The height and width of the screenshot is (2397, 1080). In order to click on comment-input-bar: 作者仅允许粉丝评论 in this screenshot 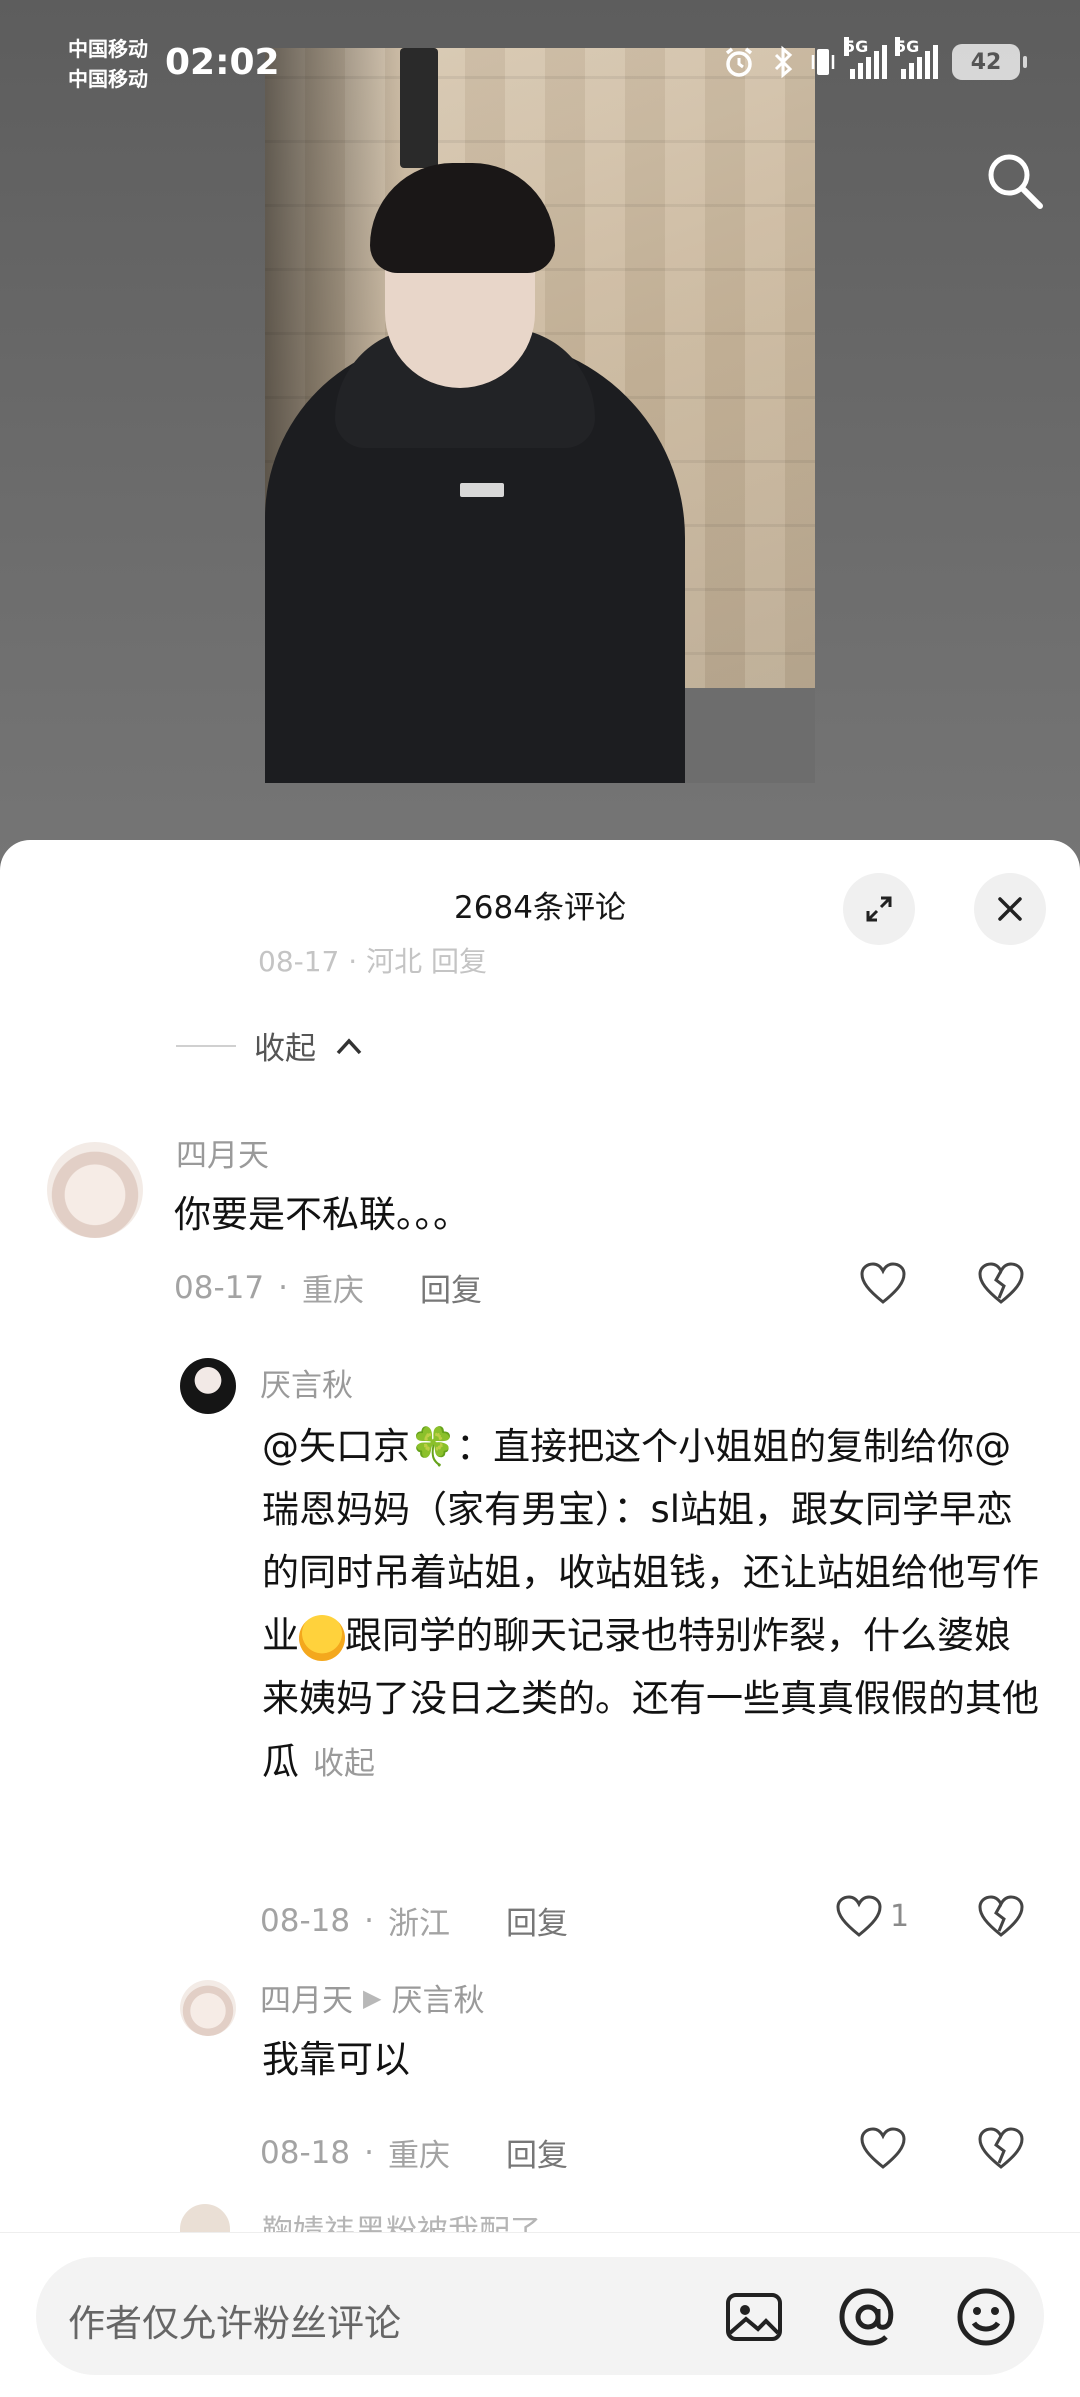, I will do `click(540, 2314)`.